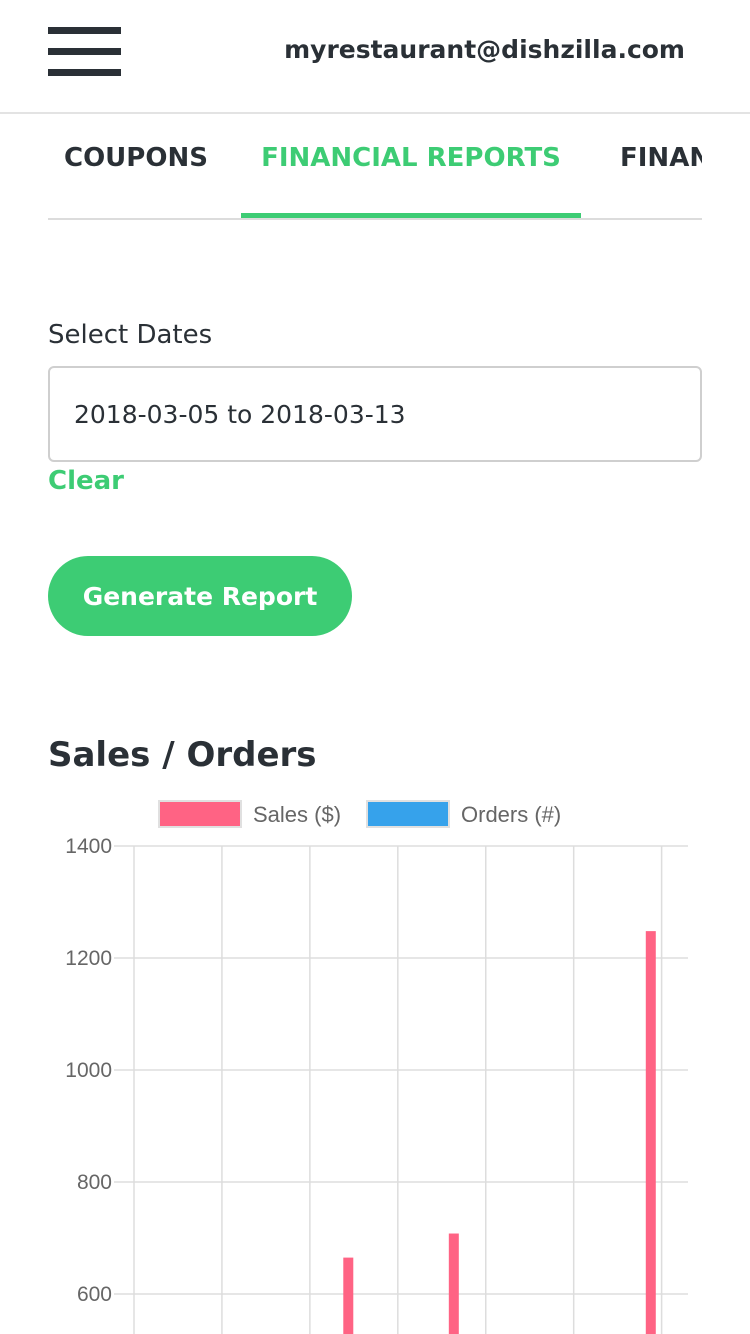 The image size is (750, 1334). I want to click on y-tick-label: 1000, so click(88, 1070).